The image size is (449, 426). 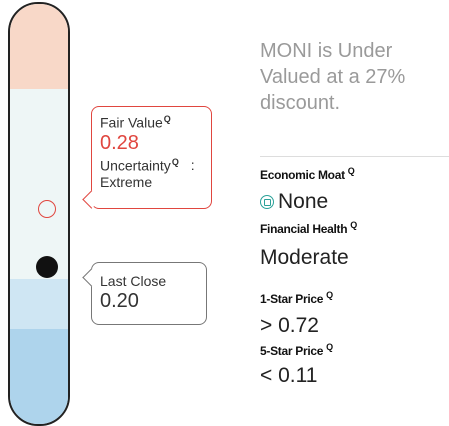 I want to click on fair-value-marker, so click(x=47, y=209).